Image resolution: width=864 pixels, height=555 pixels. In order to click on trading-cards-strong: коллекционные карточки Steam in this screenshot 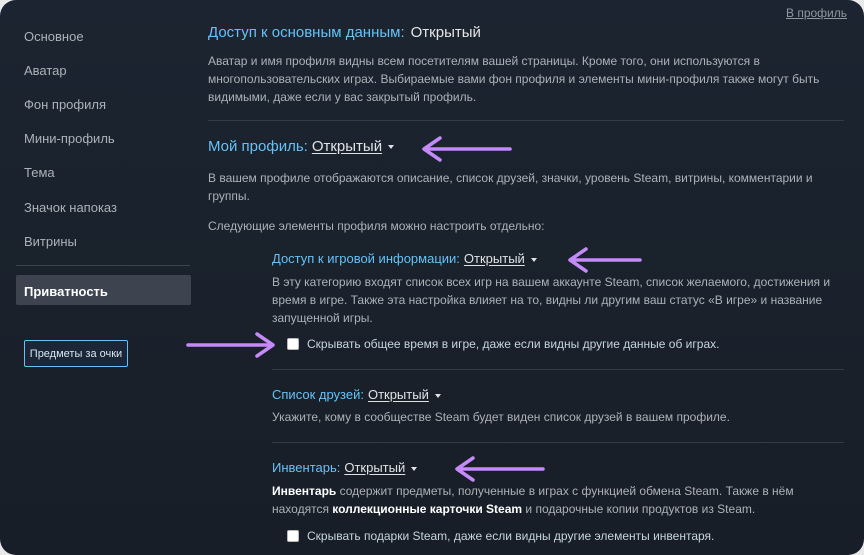, I will do `click(427, 509)`.